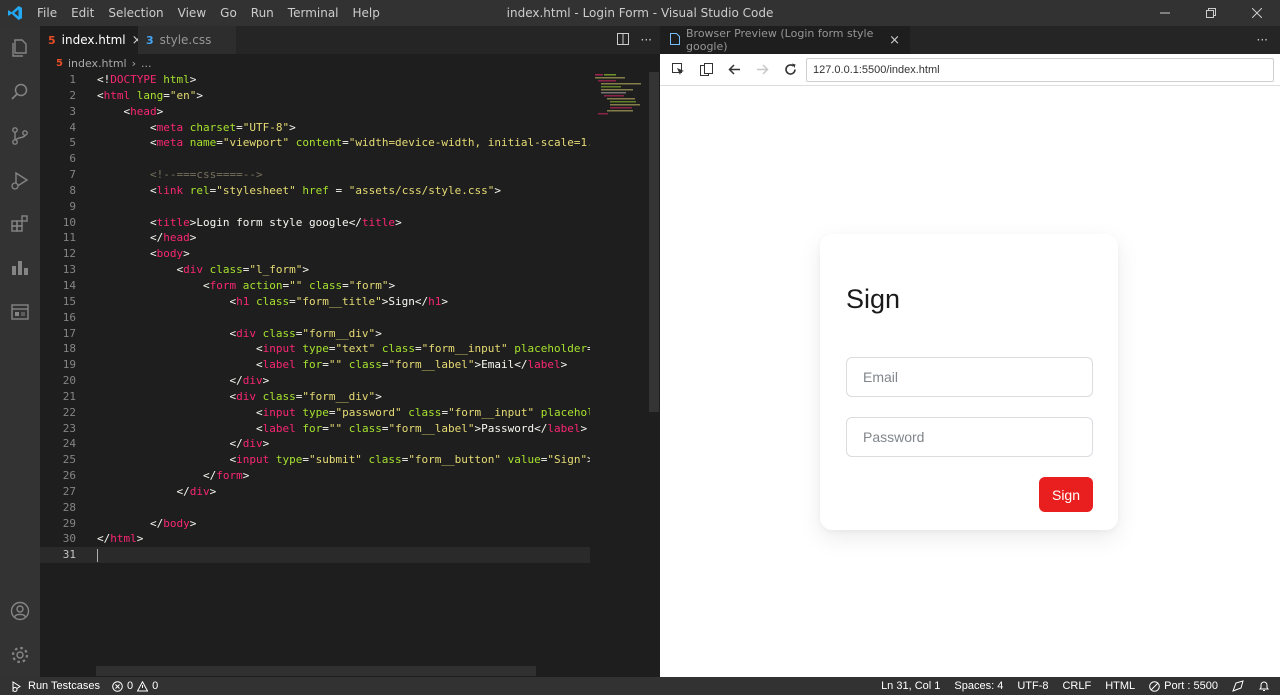 This screenshot has height=695, width=1280. What do you see at coordinates (678, 70) in the screenshot?
I see `inspect-button` at bounding box center [678, 70].